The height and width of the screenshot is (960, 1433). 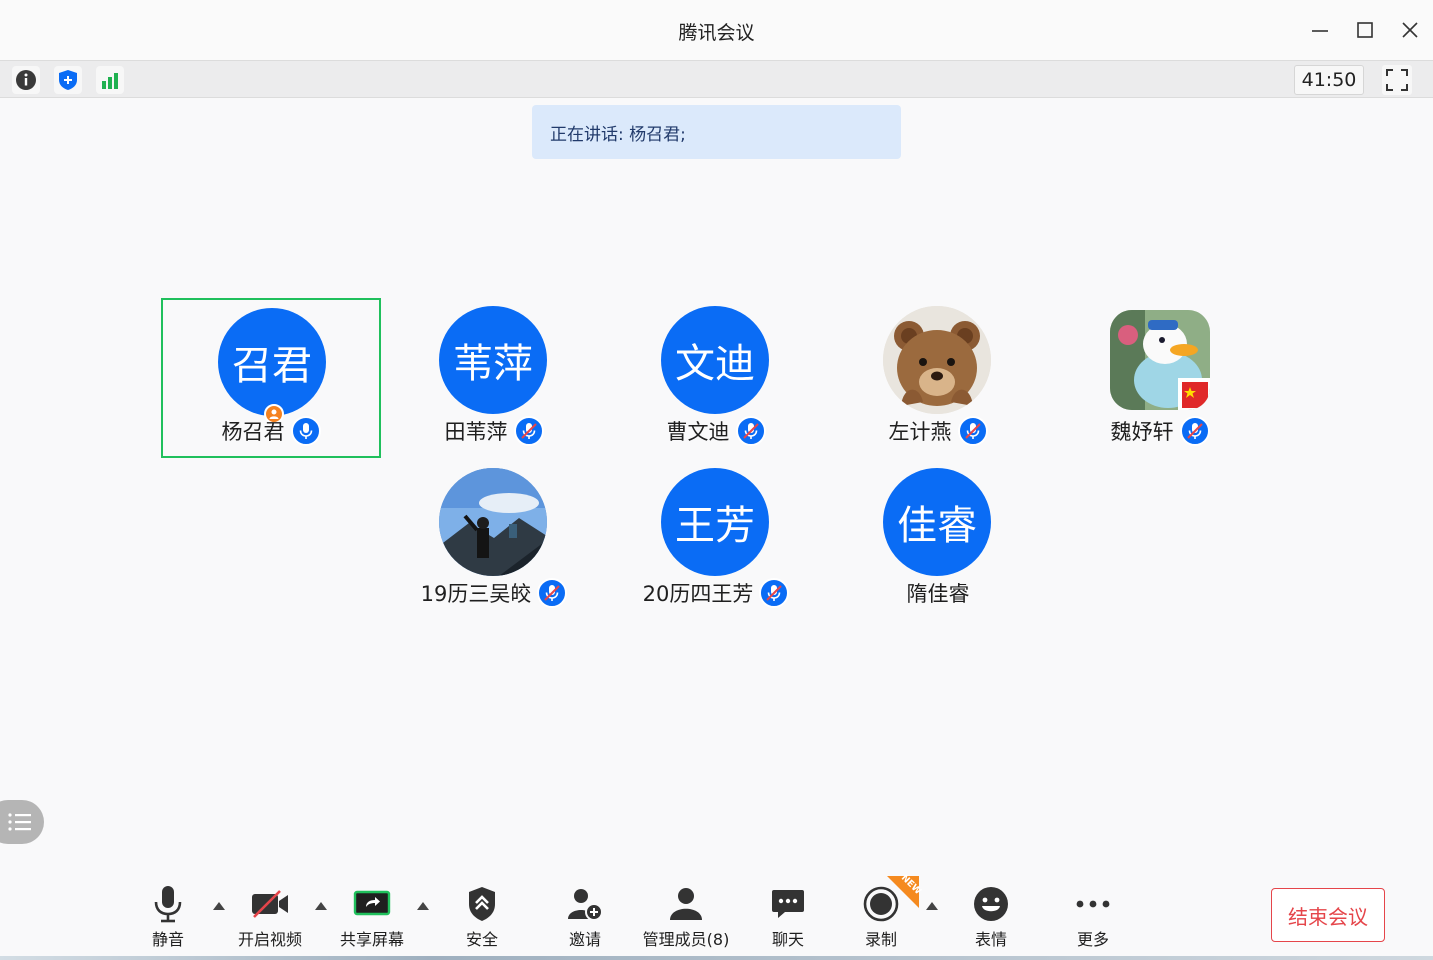 I want to click on participant-name: 杨召君, so click(x=253, y=432).